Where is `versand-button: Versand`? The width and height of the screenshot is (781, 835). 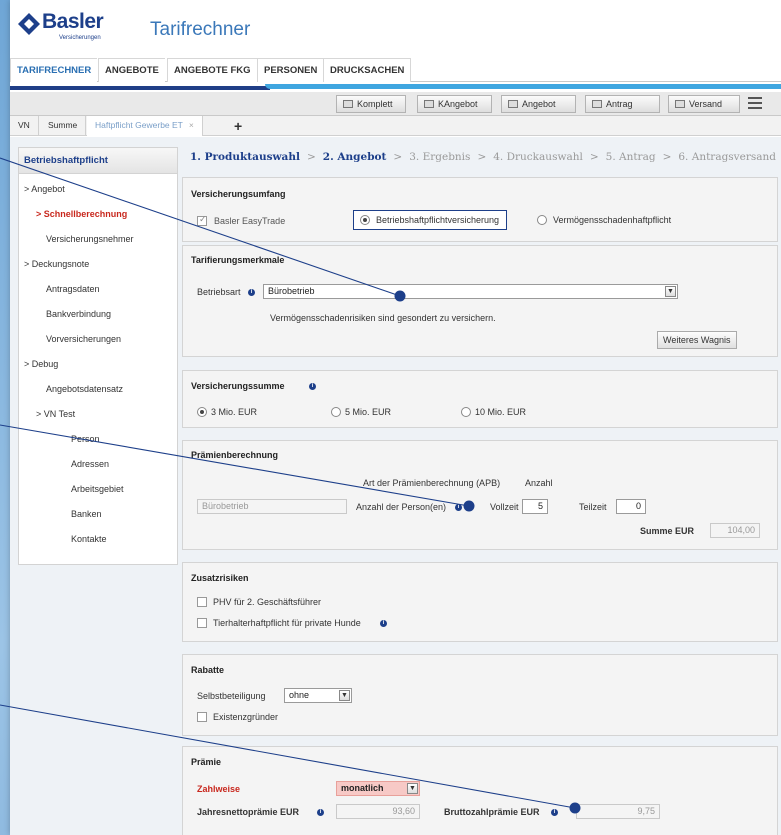
versand-button: Versand is located at coordinates (704, 104).